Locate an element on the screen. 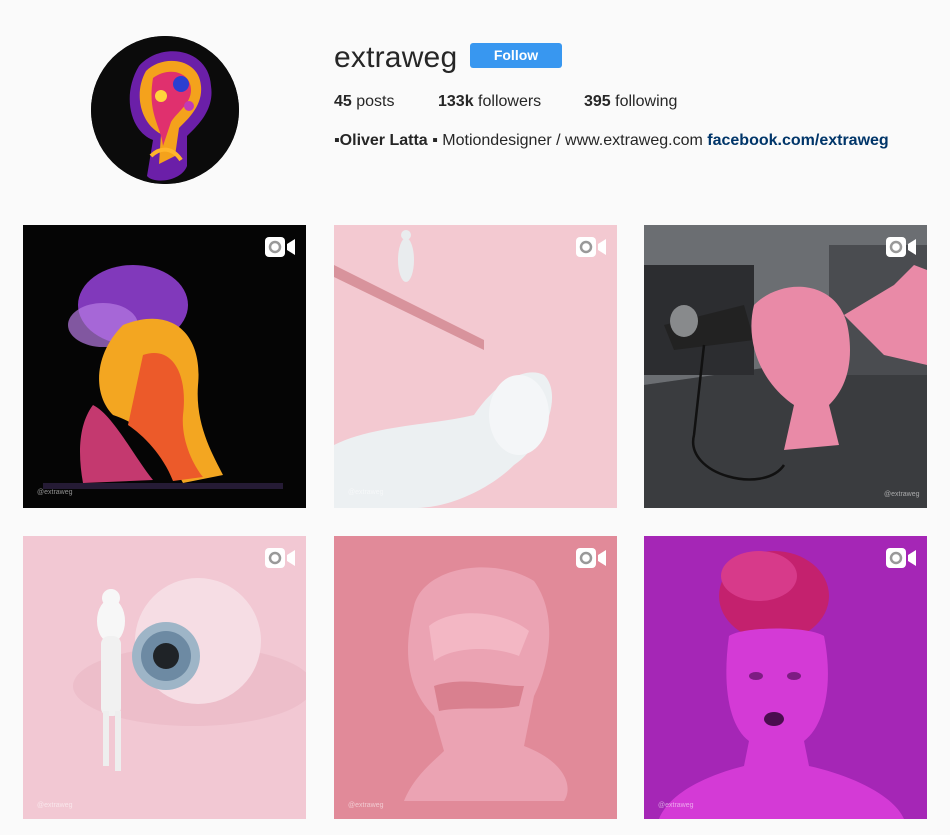 This screenshot has width=950, height=835. profile-username: extraweg is located at coordinates (396, 57).